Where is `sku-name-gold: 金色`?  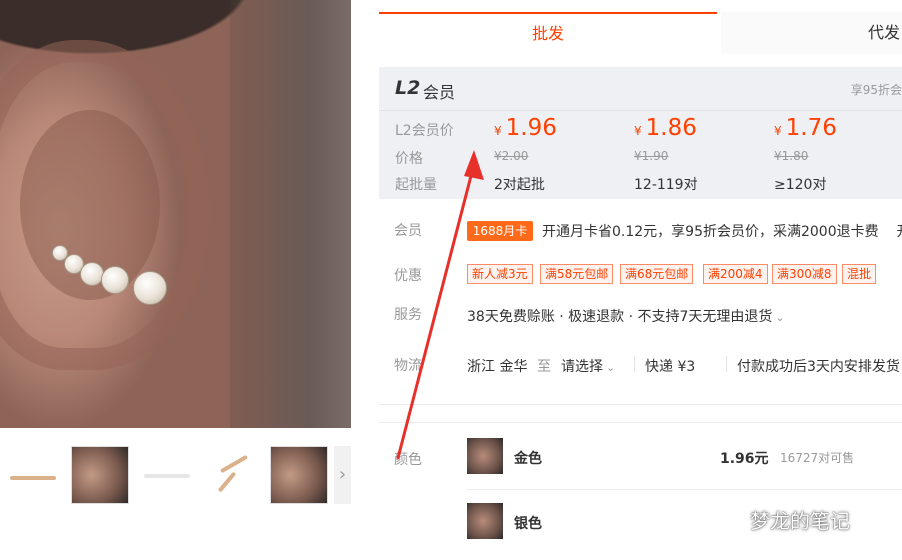
sku-name-gold: 金色 is located at coordinates (528, 459).